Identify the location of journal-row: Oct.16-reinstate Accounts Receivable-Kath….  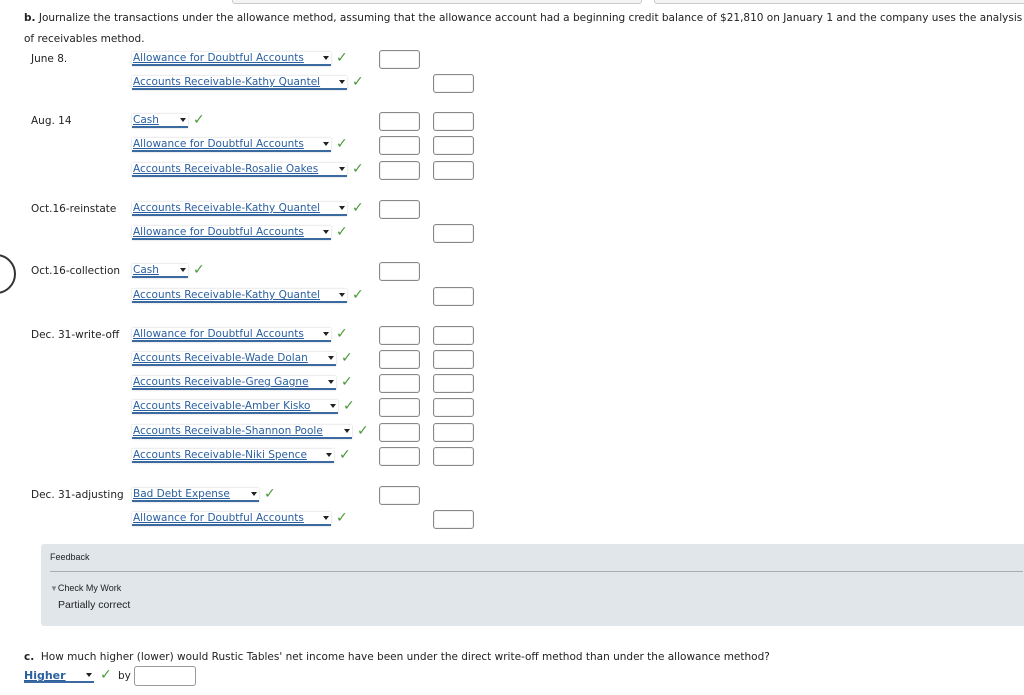
(512, 210).